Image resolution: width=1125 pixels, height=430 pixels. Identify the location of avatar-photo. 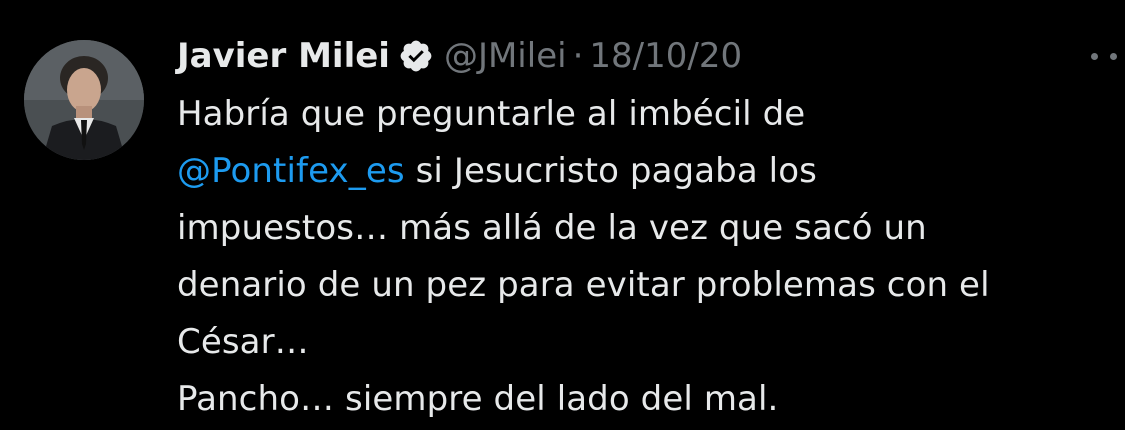
(84, 100).